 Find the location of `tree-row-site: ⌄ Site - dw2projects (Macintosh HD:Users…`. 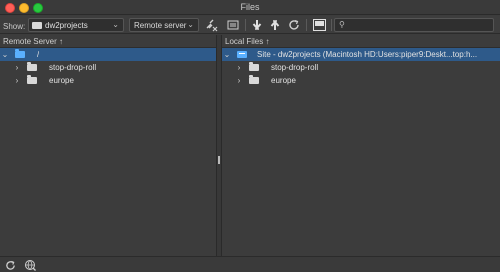

tree-row-site: ⌄ Site - dw2projects (Macintosh HD:Users… is located at coordinates (361, 54).